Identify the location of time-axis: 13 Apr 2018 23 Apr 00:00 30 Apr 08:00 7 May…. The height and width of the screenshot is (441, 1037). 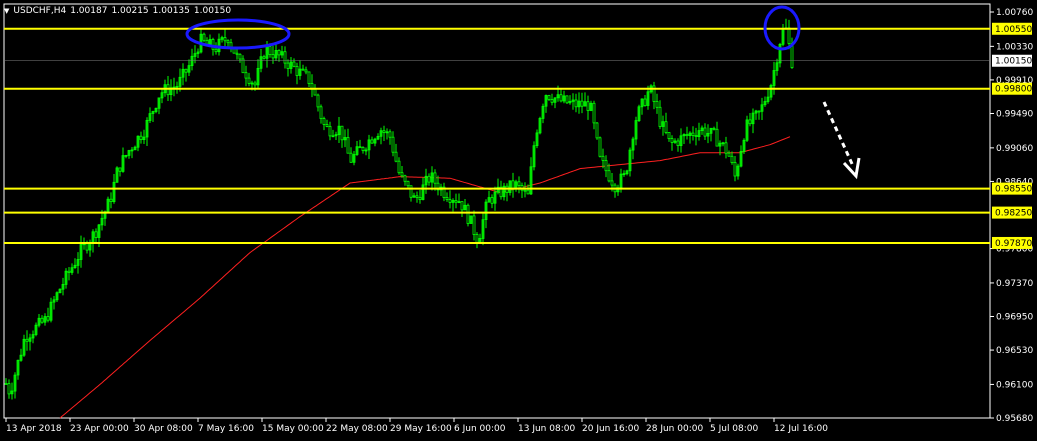
(416, 426).